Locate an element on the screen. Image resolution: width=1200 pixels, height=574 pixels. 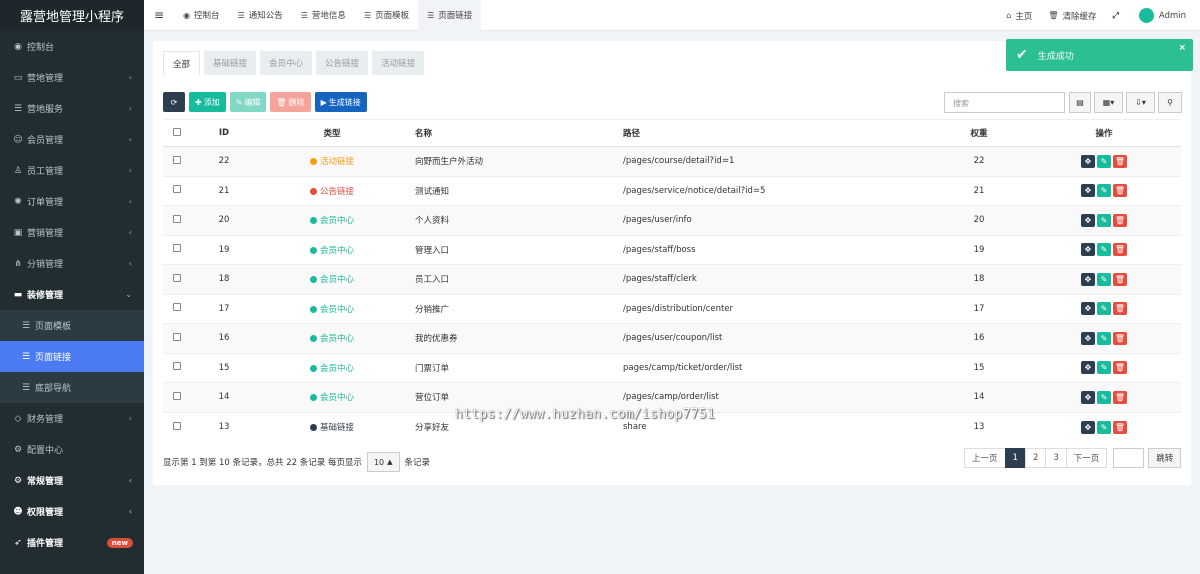
top-tab-1: ☰ 通知公告 is located at coordinates (260, 15).